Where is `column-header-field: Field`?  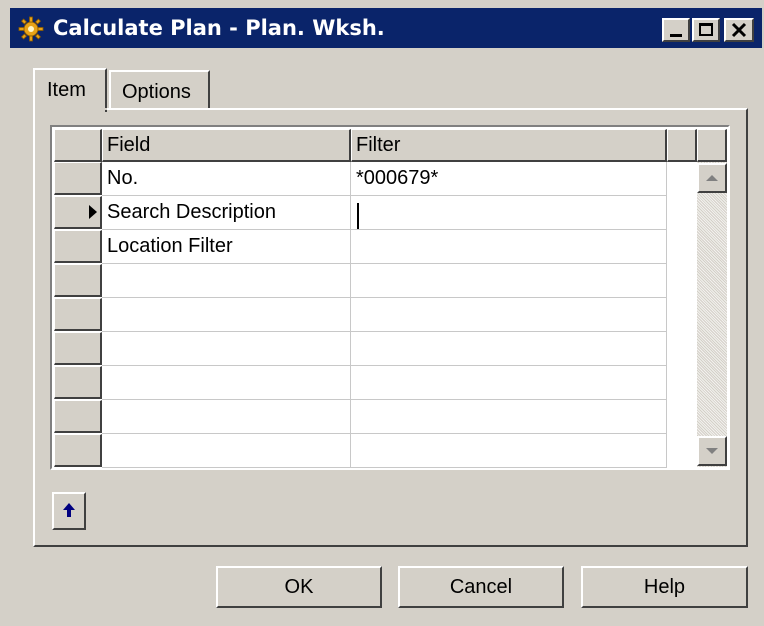
column-header-field: Field is located at coordinates (226, 145).